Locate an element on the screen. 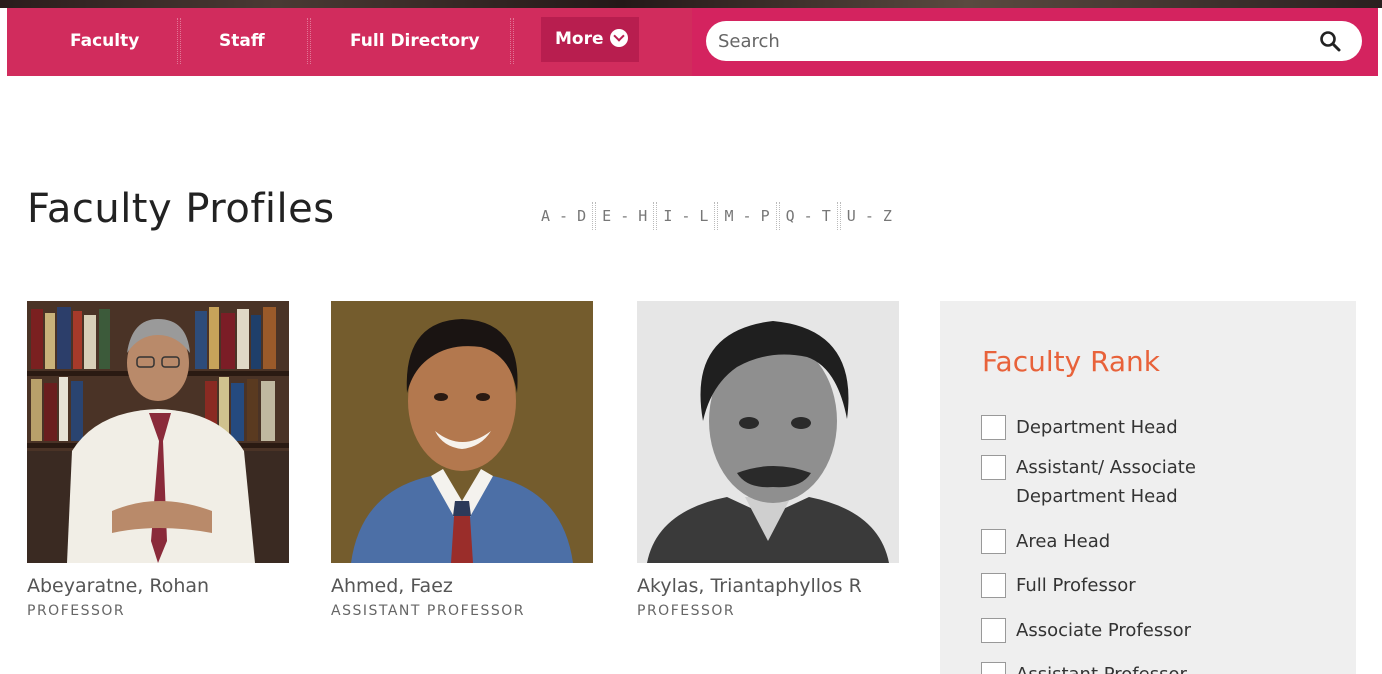 The width and height of the screenshot is (1382, 674). alphabet-filter: A - D E - H I - L M - P Q - T U - Z is located at coordinates (719, 216).